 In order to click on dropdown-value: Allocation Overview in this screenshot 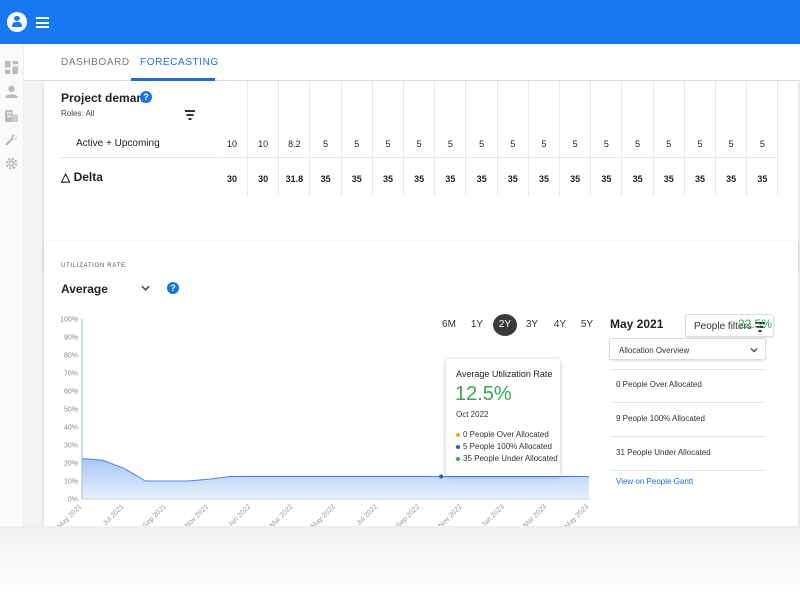, I will do `click(654, 350)`.